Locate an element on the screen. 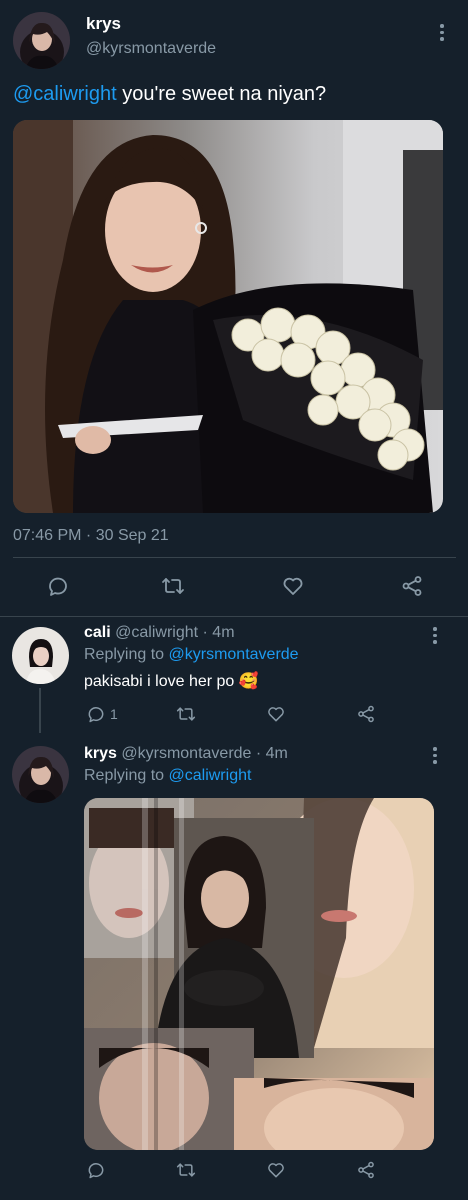 This screenshot has height=1200, width=468. handle: @caliwright is located at coordinates (156, 632).